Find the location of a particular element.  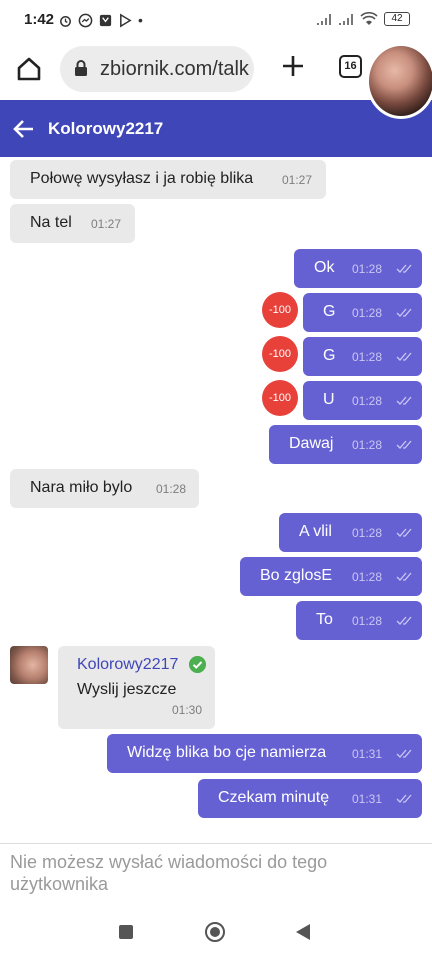

message-outgoing: A vlil 01:28 is located at coordinates (350, 532).